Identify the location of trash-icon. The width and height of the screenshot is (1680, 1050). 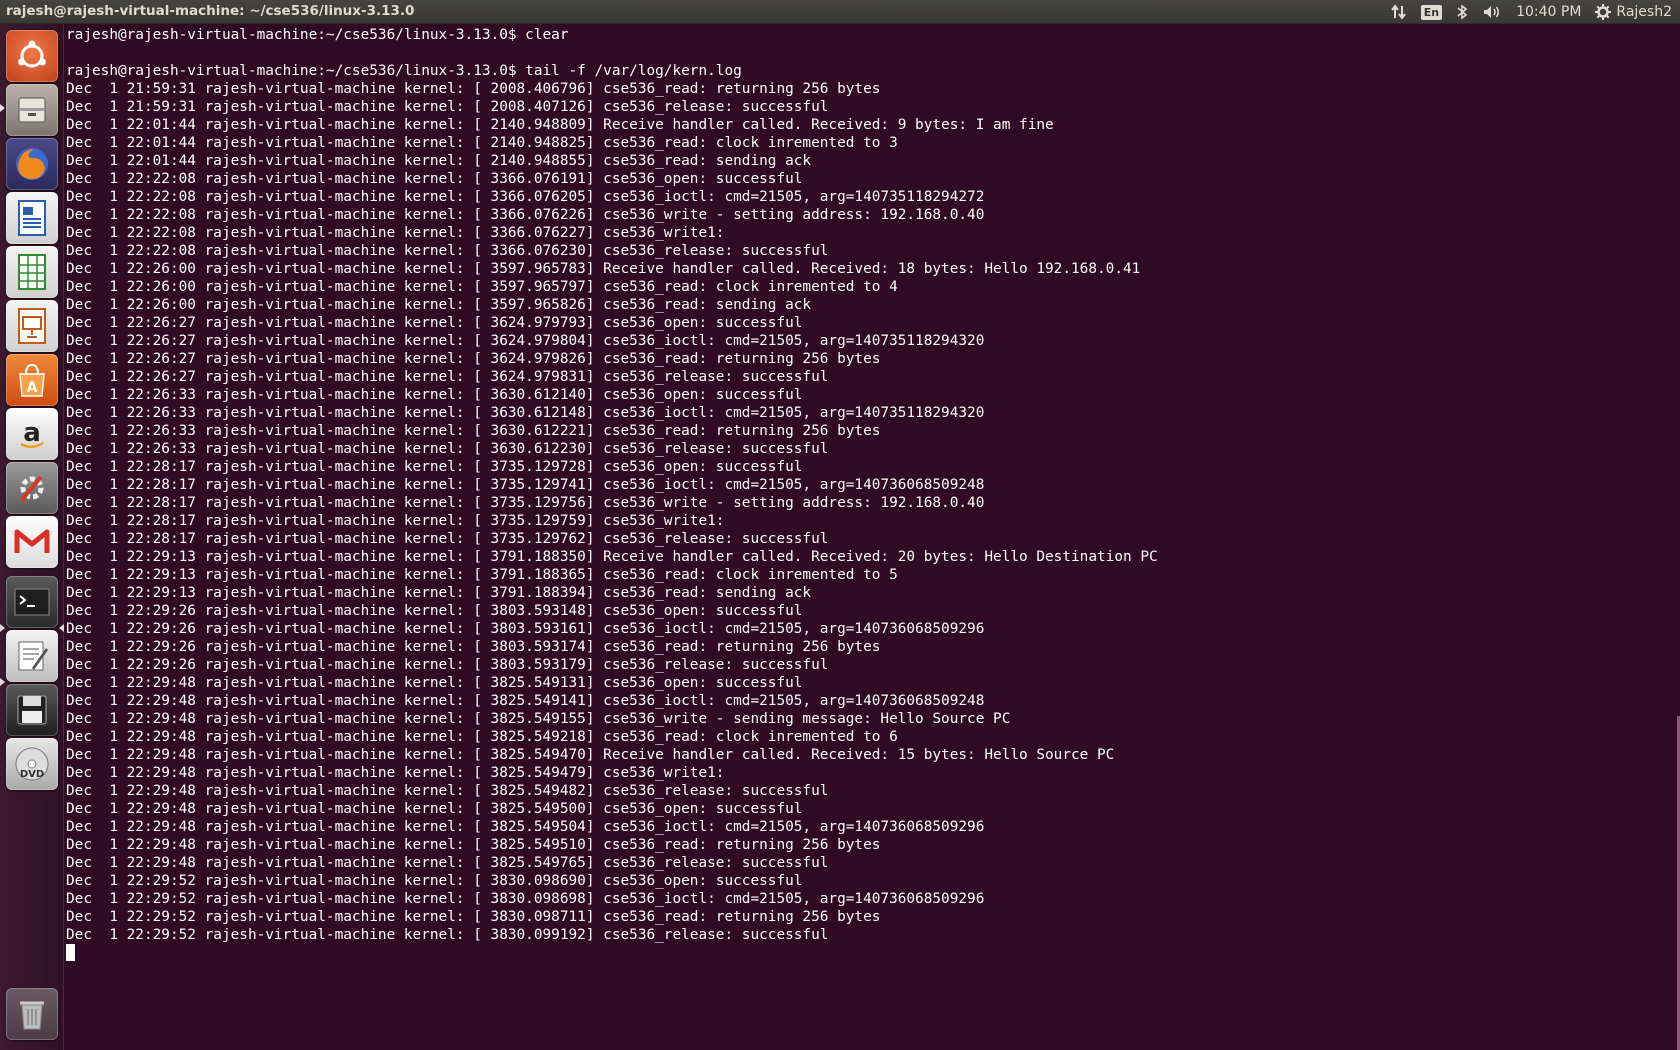
(32, 1015).